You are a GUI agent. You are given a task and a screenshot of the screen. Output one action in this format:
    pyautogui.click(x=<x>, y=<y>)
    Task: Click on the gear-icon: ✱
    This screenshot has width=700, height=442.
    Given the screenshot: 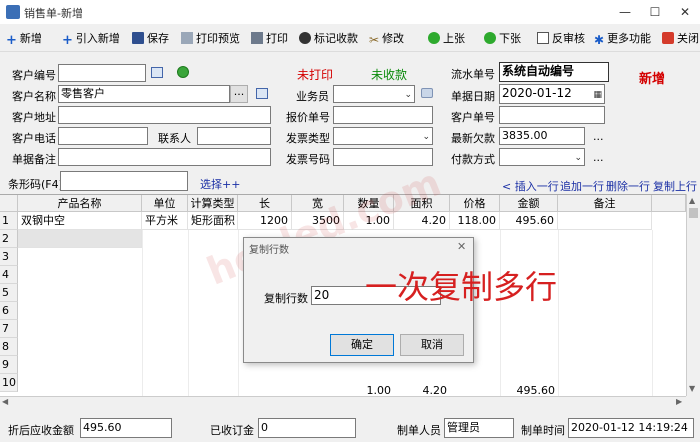 What is the action you would take?
    pyautogui.click(x=599, y=40)
    